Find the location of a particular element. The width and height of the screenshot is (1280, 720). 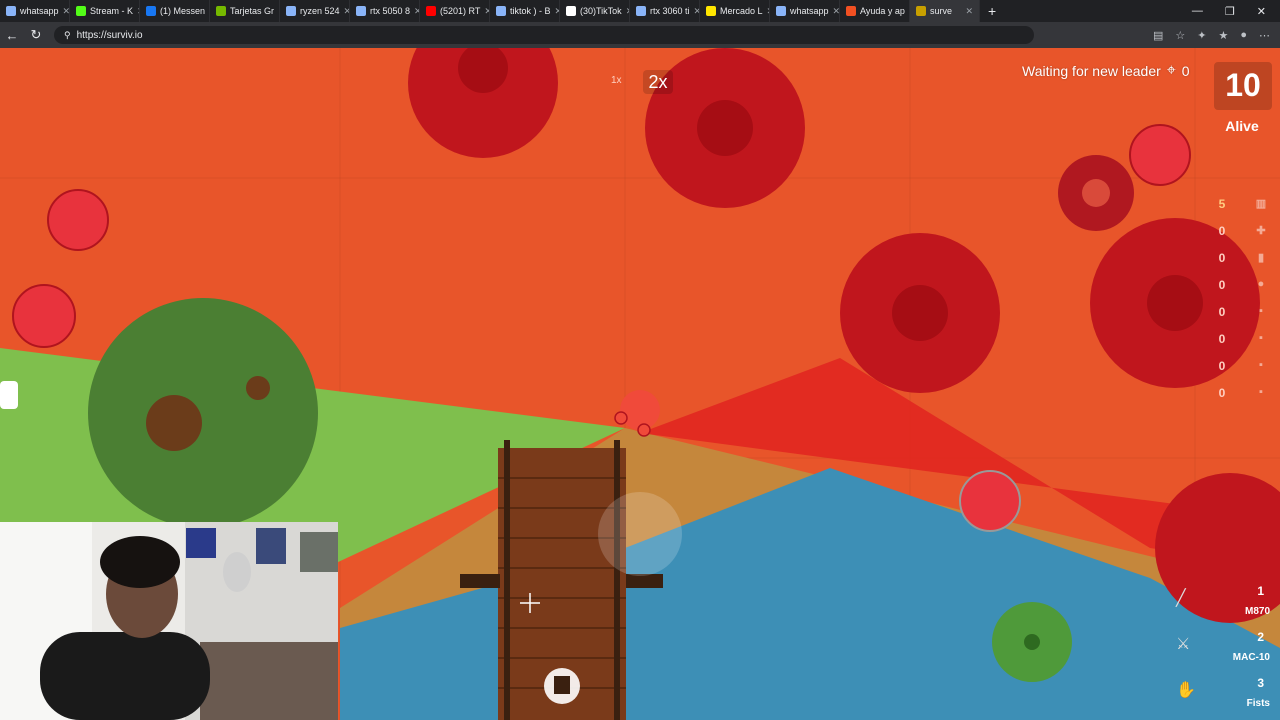

bush-center is located at coordinates (1032, 642).